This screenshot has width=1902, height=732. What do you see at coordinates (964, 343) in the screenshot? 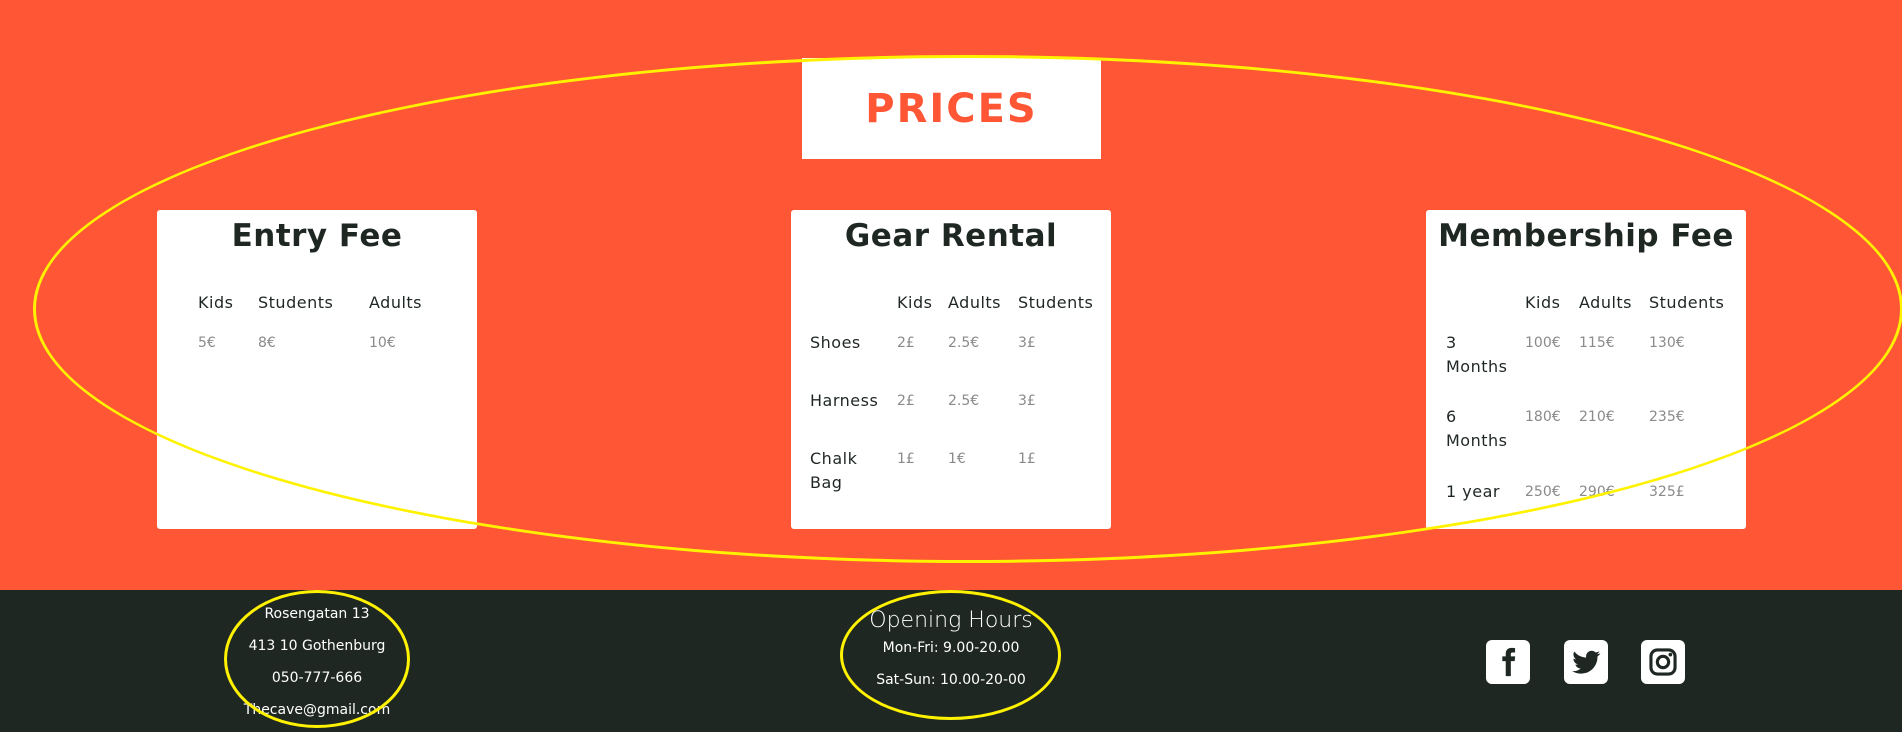
I see `gear-shoes-adults: 2.5€` at bounding box center [964, 343].